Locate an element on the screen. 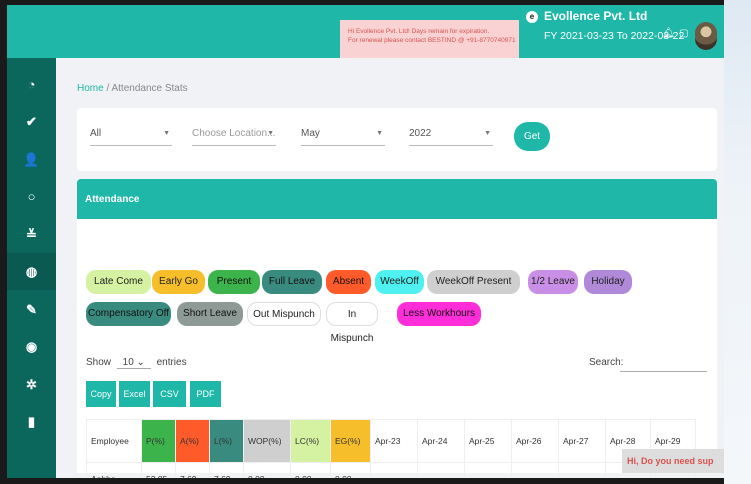  column-header-wop: WOP(%) is located at coordinates (267, 441).